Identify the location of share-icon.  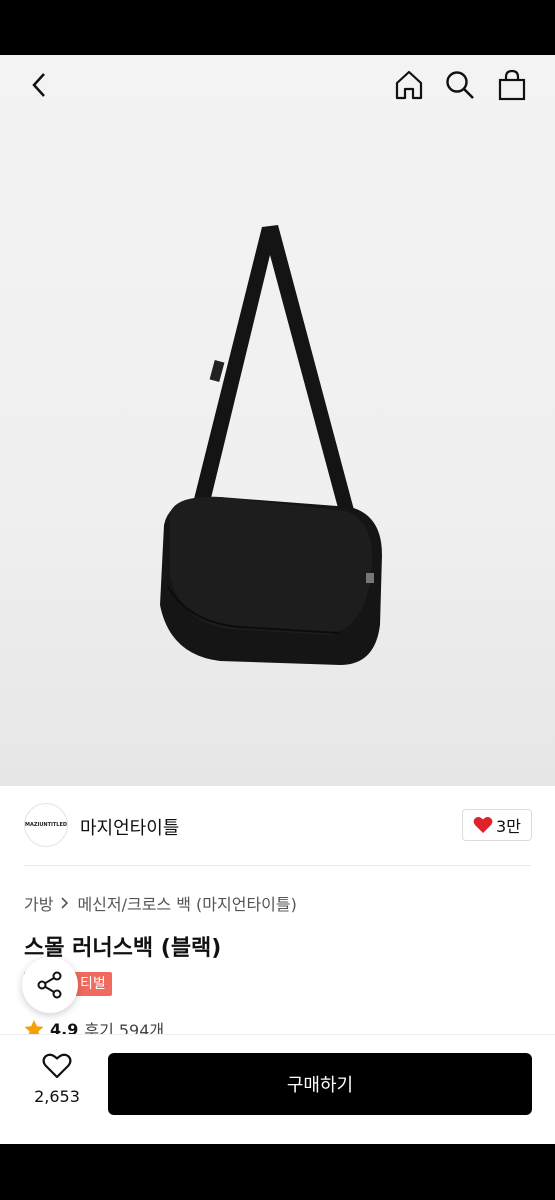
(49, 985).